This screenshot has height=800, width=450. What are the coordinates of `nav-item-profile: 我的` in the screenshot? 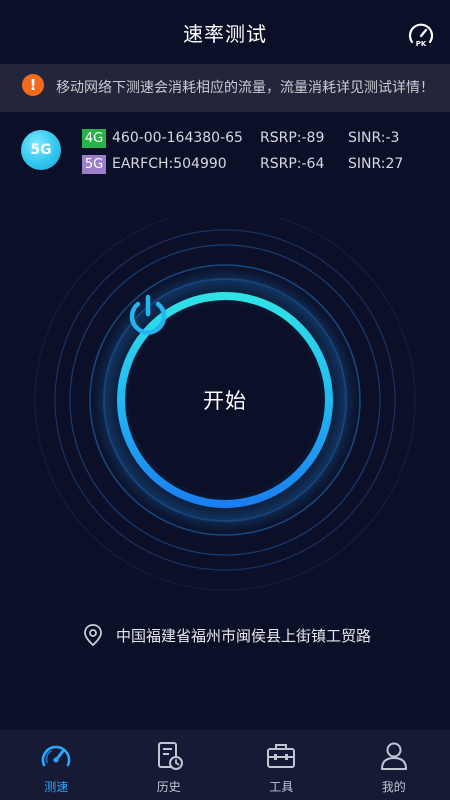 It's located at (394, 765).